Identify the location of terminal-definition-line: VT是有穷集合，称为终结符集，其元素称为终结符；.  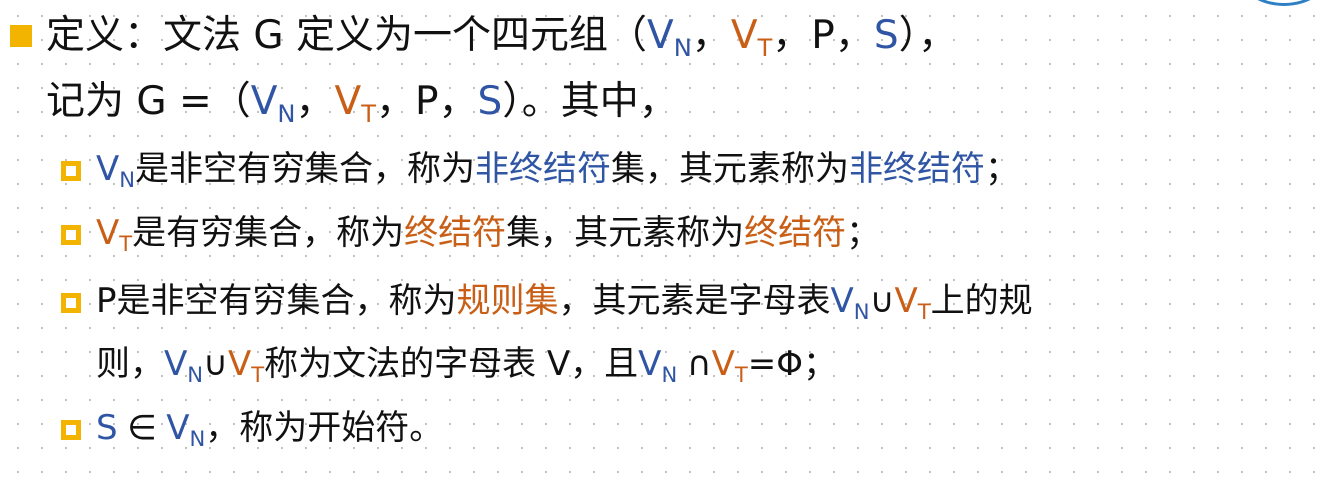
(488, 235).